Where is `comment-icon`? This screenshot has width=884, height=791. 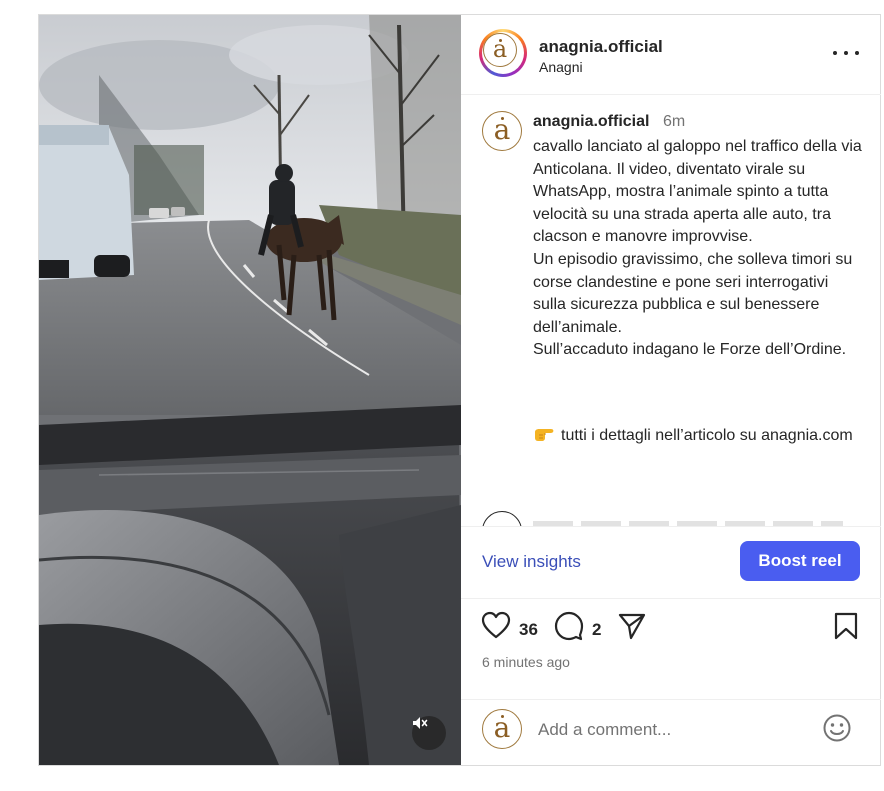 comment-icon is located at coordinates (569, 626).